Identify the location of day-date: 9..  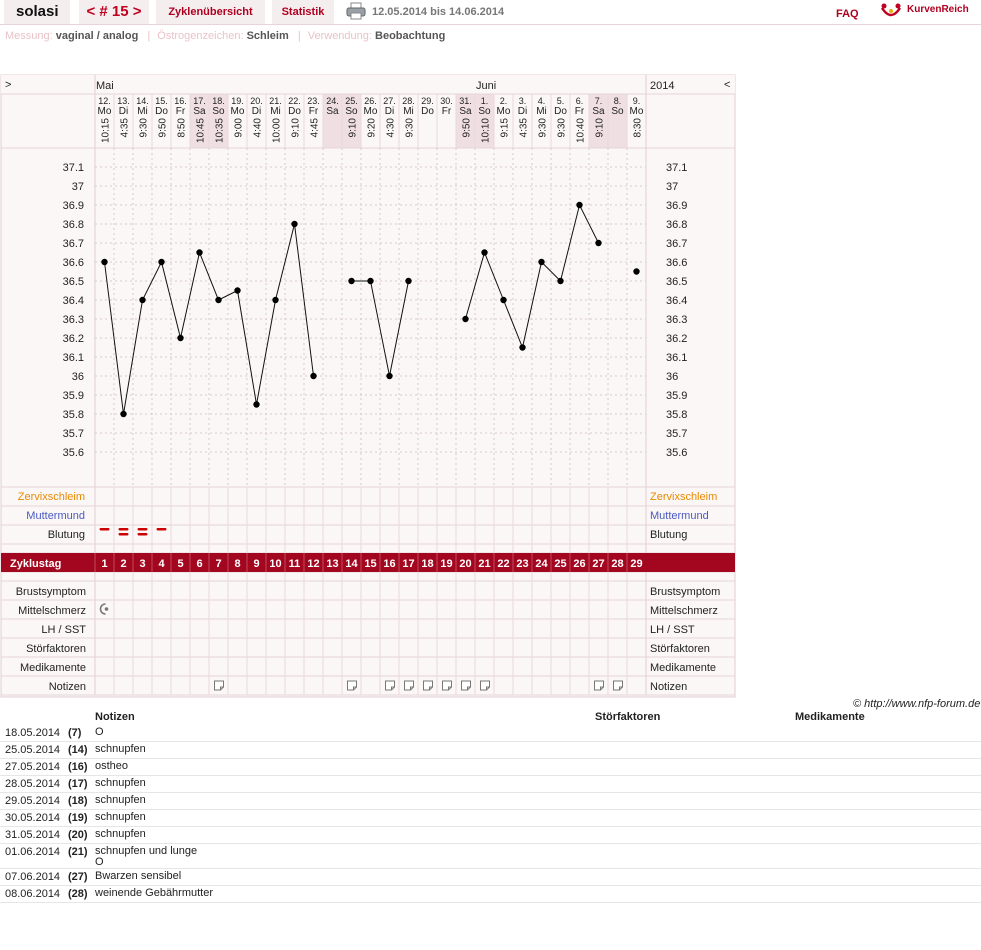
(637, 101).